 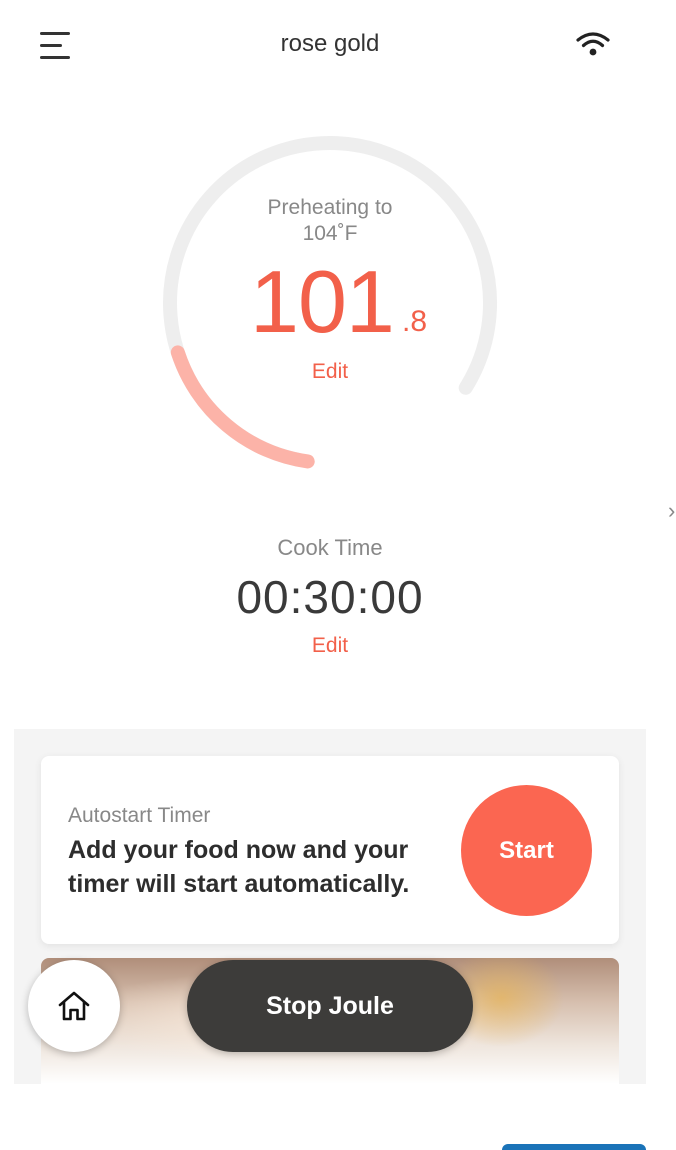 What do you see at coordinates (330, 221) in the screenshot?
I see `preheat-status: Preheating to 104˚F` at bounding box center [330, 221].